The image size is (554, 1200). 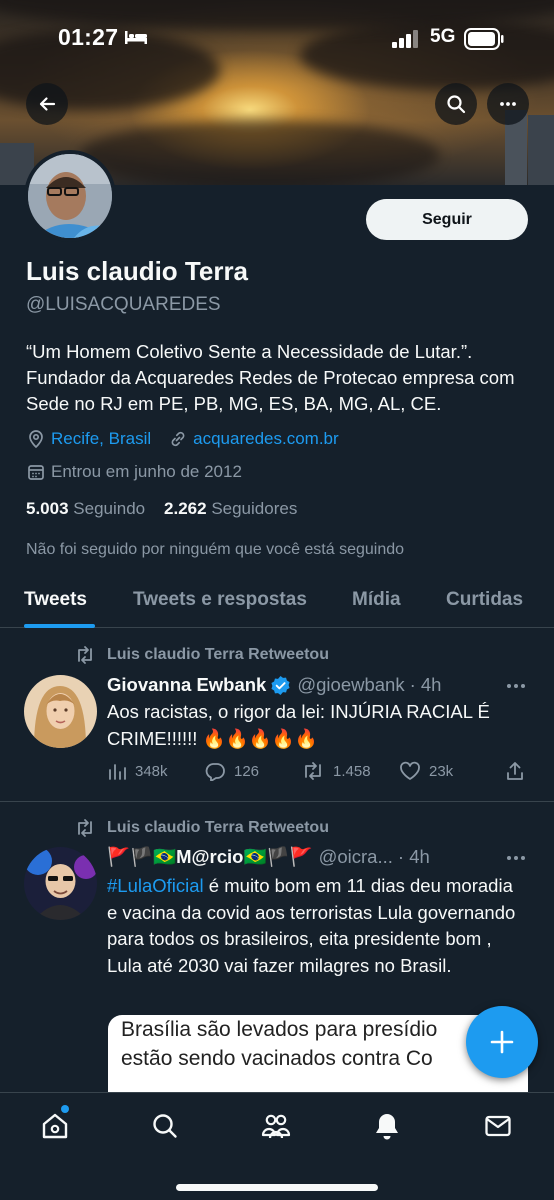 I want to click on profile-joined-row: Entrou em junho de 2012, so click(x=134, y=472).